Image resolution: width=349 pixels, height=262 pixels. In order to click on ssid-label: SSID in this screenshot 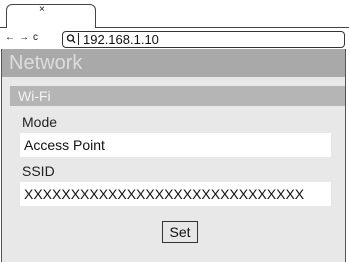, I will do `click(38, 171)`.